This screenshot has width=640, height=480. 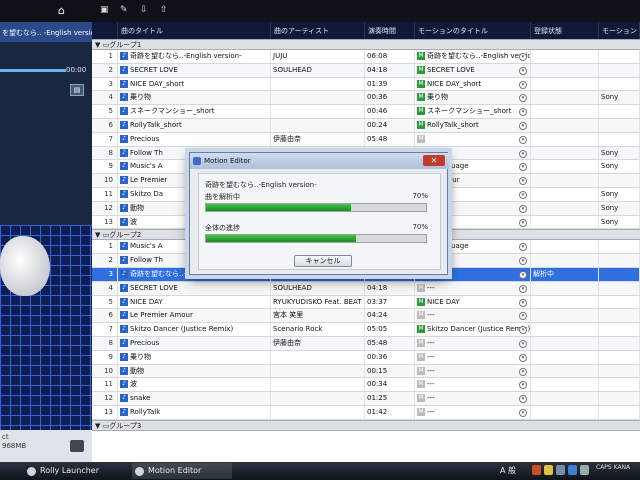 What do you see at coordinates (318, 30) in the screenshot?
I see `col-artist: 曲のアーティスト` at bounding box center [318, 30].